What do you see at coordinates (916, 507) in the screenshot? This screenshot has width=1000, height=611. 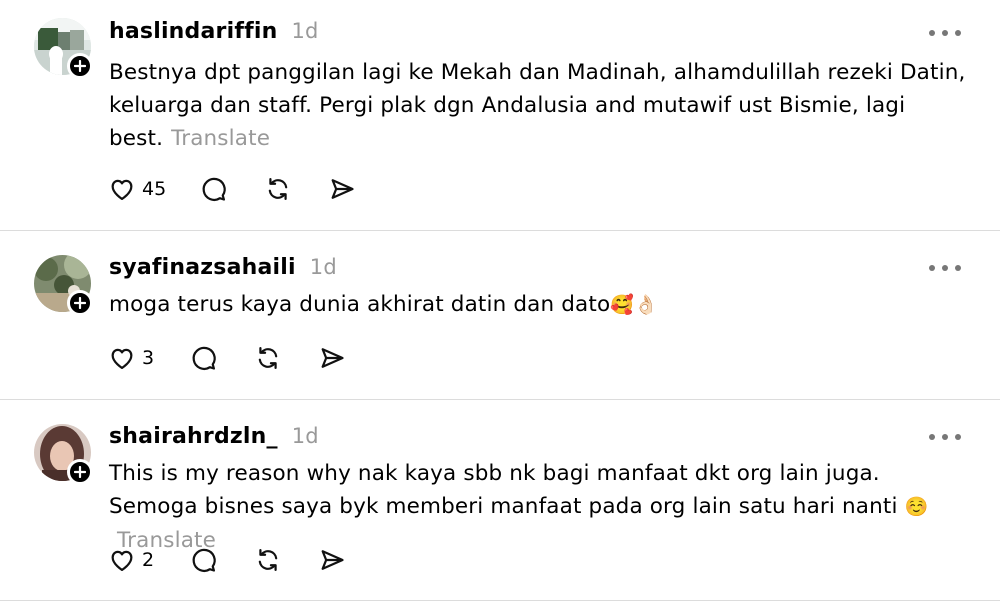 I see `emoji: ☺️` at bounding box center [916, 507].